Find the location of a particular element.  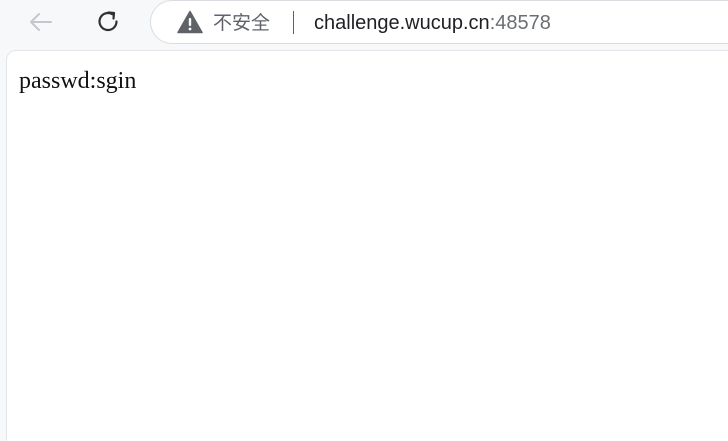

reload-icon is located at coordinates (108, 21).